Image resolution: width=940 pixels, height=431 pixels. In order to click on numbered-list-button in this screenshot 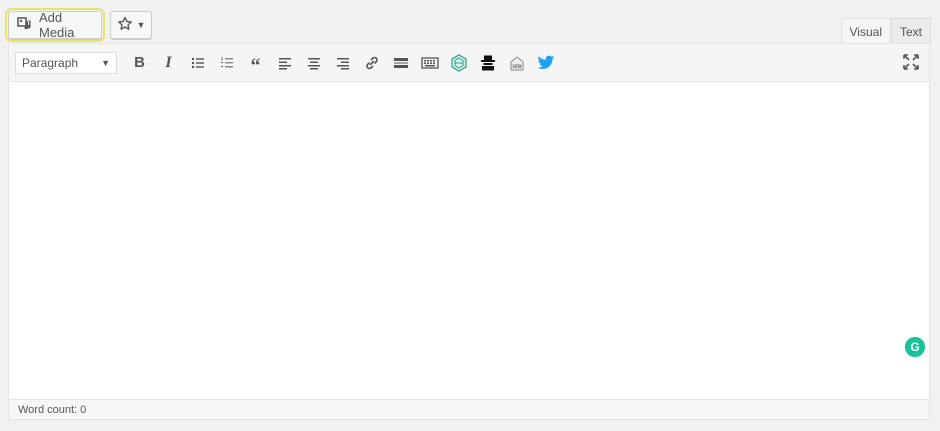, I will do `click(226, 63)`.